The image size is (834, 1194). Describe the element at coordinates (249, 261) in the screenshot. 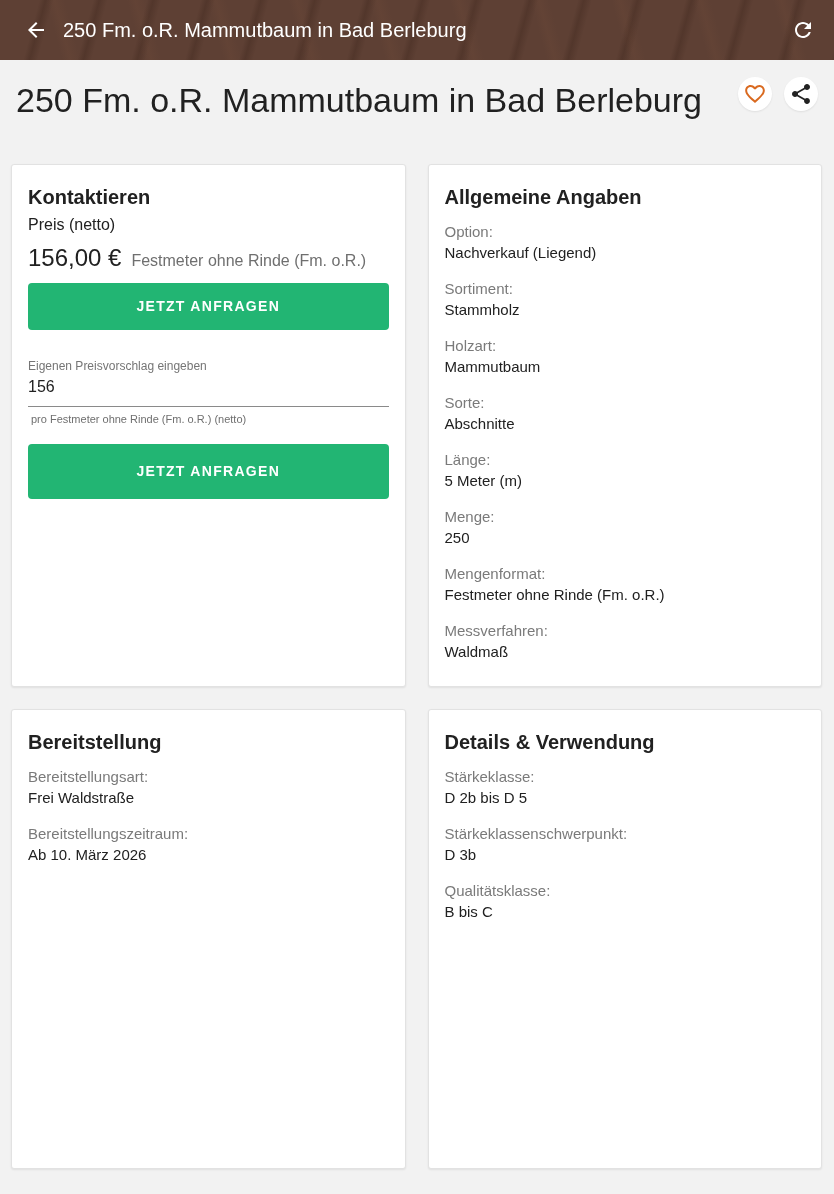

I see `price-unit: Festmeter ohne Rinde (Fm. o.R.)` at that location.